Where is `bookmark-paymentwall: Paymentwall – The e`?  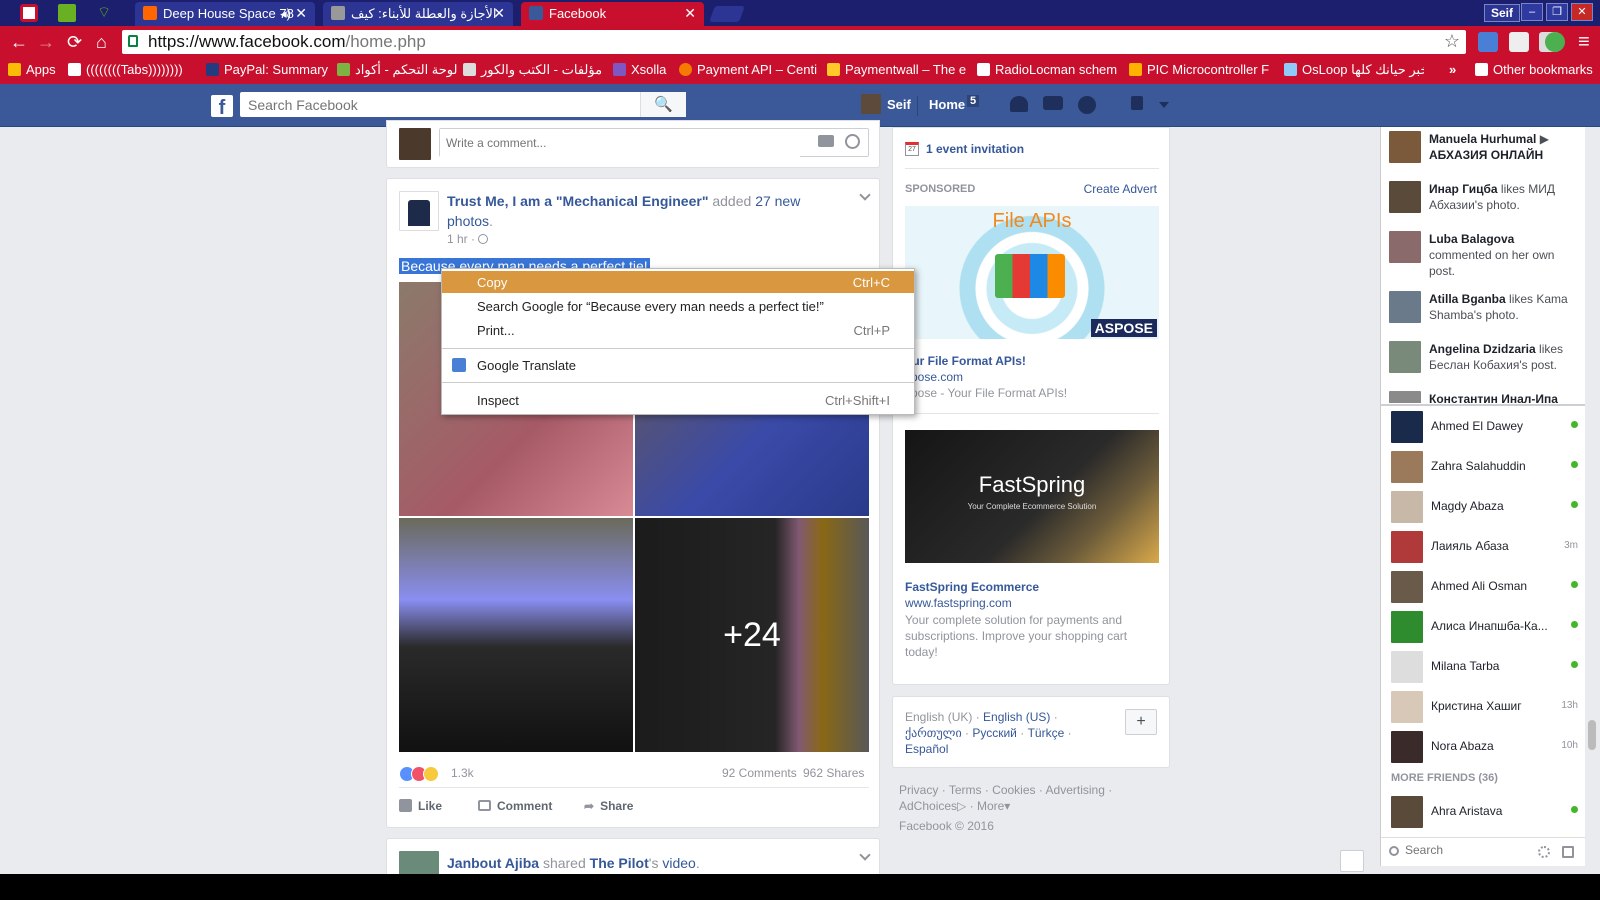 bookmark-paymentwall: Paymentwall – The e is located at coordinates (896, 69).